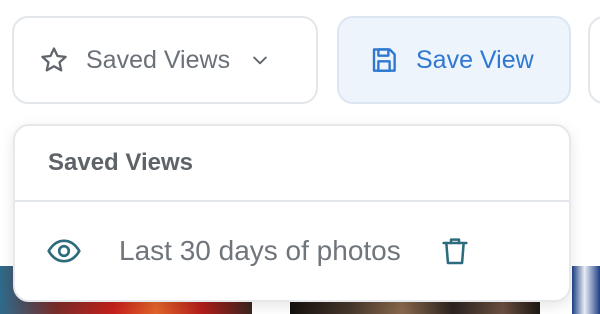 The width and height of the screenshot is (600, 314). I want to click on saved-view-item-label: Last 30 days of photos, so click(260, 250).